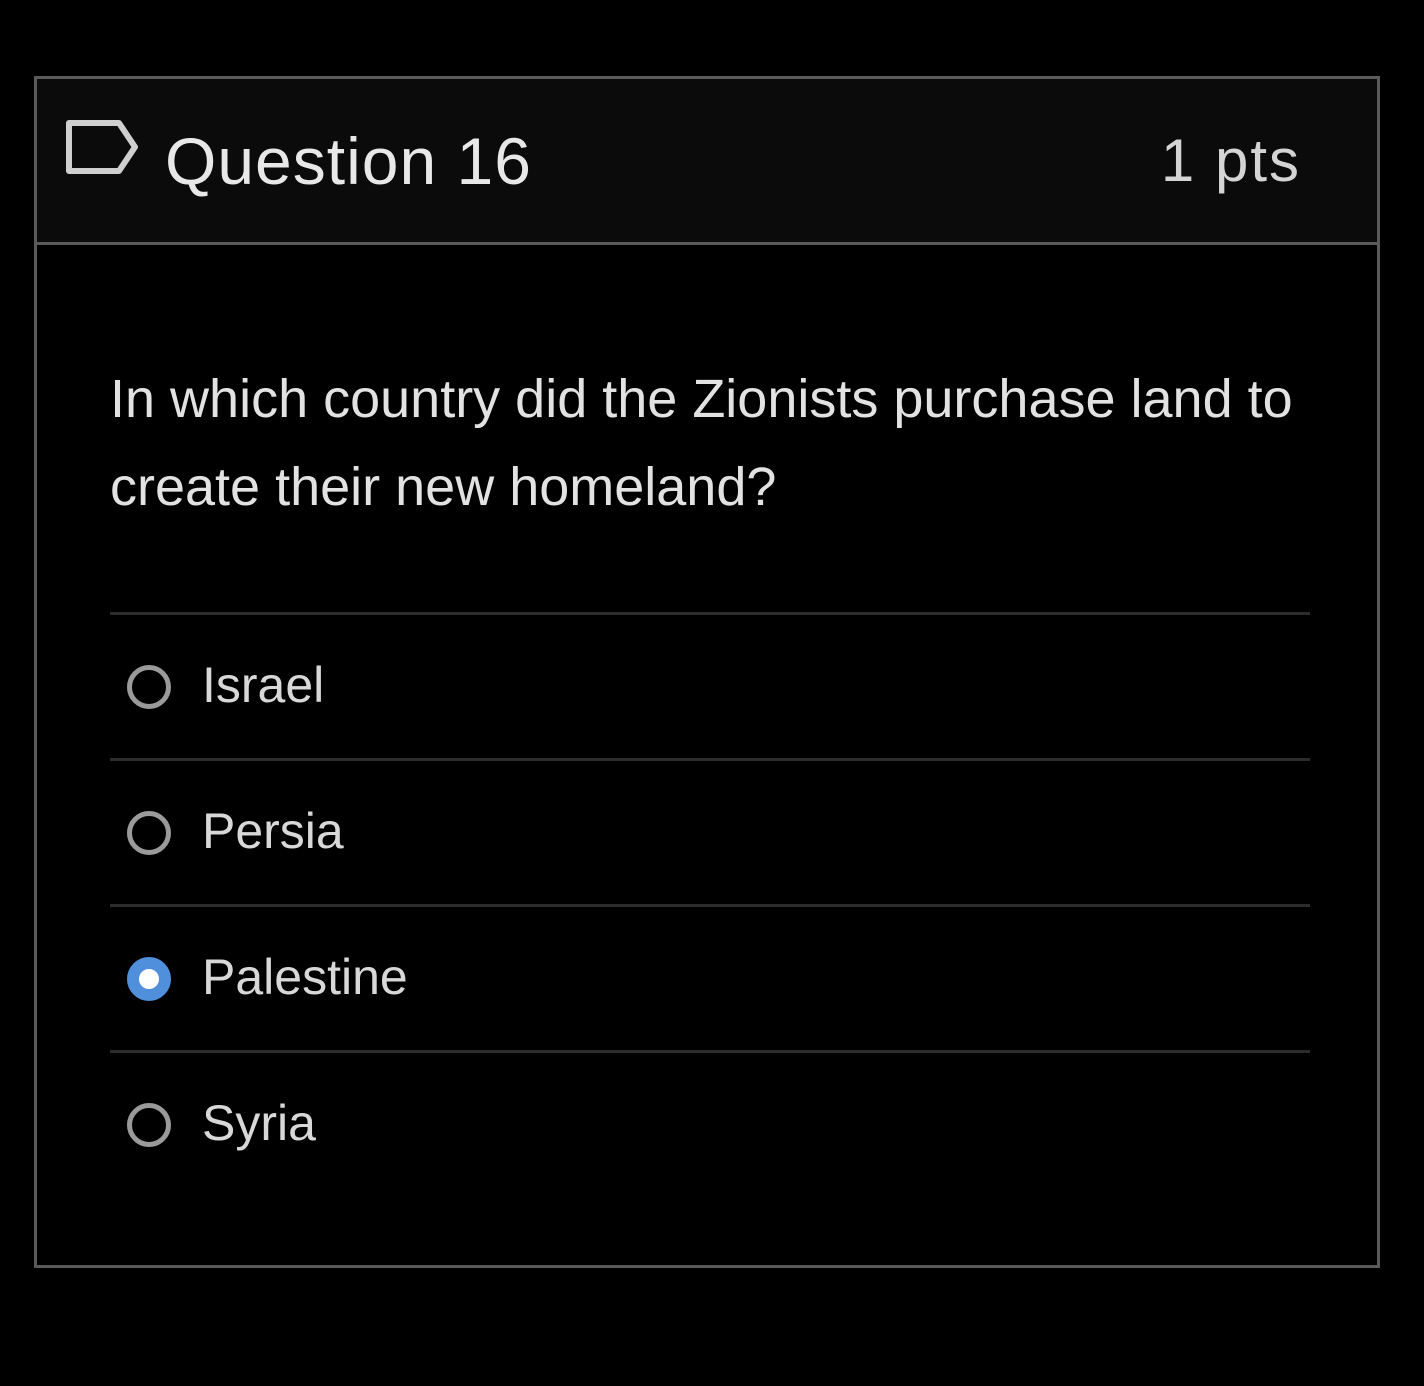  I want to click on answer-option-palestine: Palestine, so click(710, 977).